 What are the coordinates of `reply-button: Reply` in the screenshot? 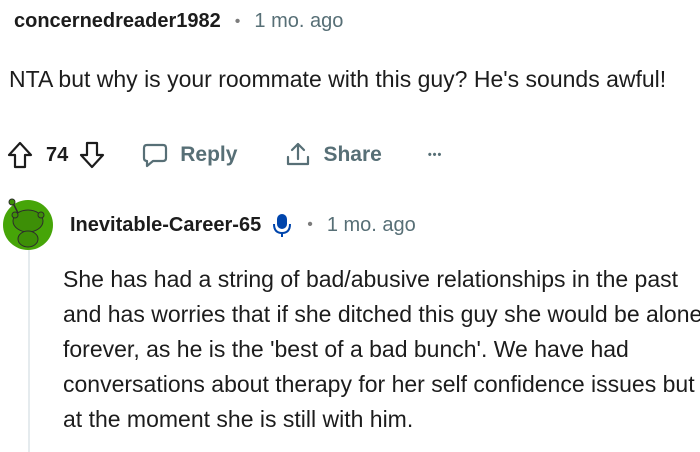 It's located at (188, 155).